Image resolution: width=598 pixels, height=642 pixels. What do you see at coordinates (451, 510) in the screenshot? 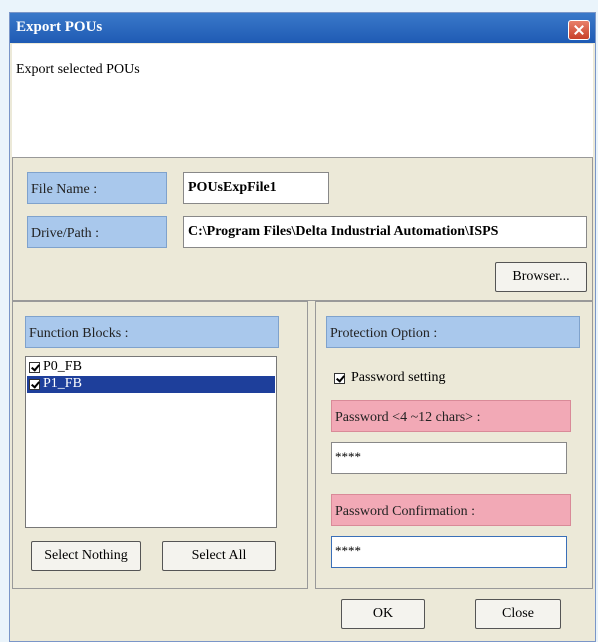
I see `password-confirmation-label: Password Confirmation :` at bounding box center [451, 510].